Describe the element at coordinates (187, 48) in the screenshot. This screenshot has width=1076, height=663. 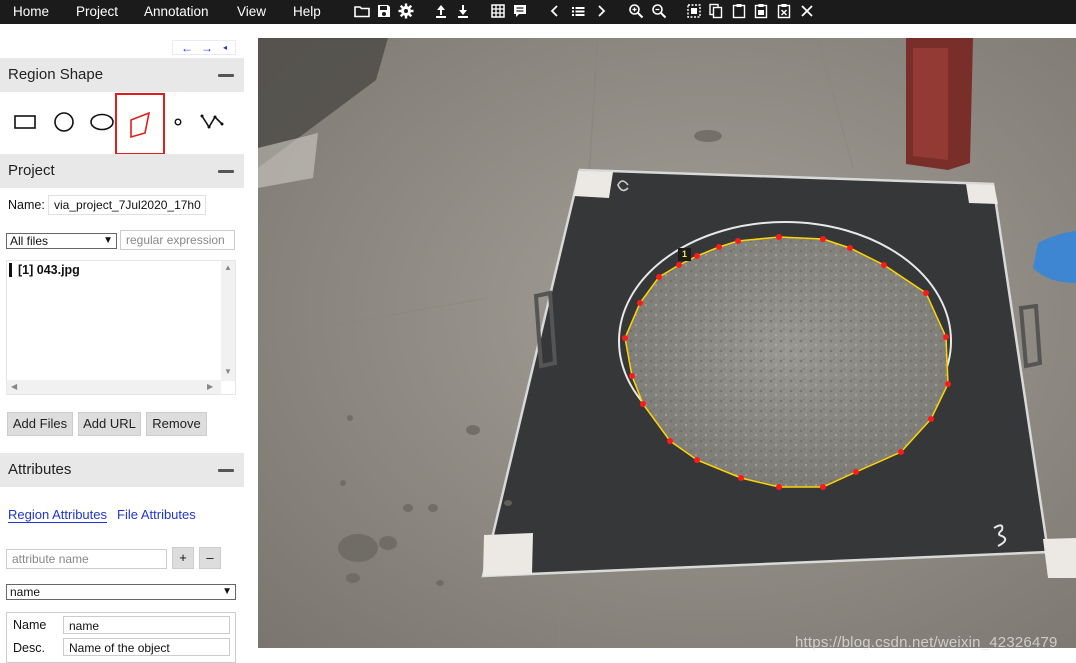
I see `arrow-left-icon: ←` at that location.